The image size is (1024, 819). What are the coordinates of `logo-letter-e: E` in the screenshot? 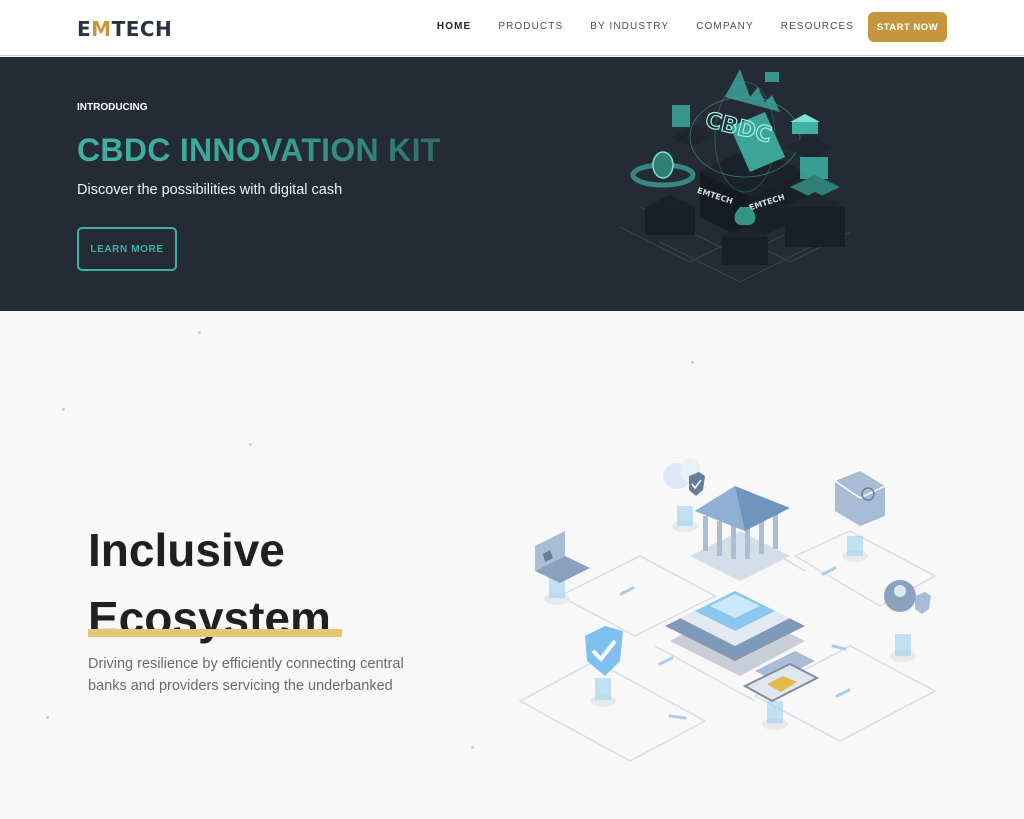 It's located at (84, 29).